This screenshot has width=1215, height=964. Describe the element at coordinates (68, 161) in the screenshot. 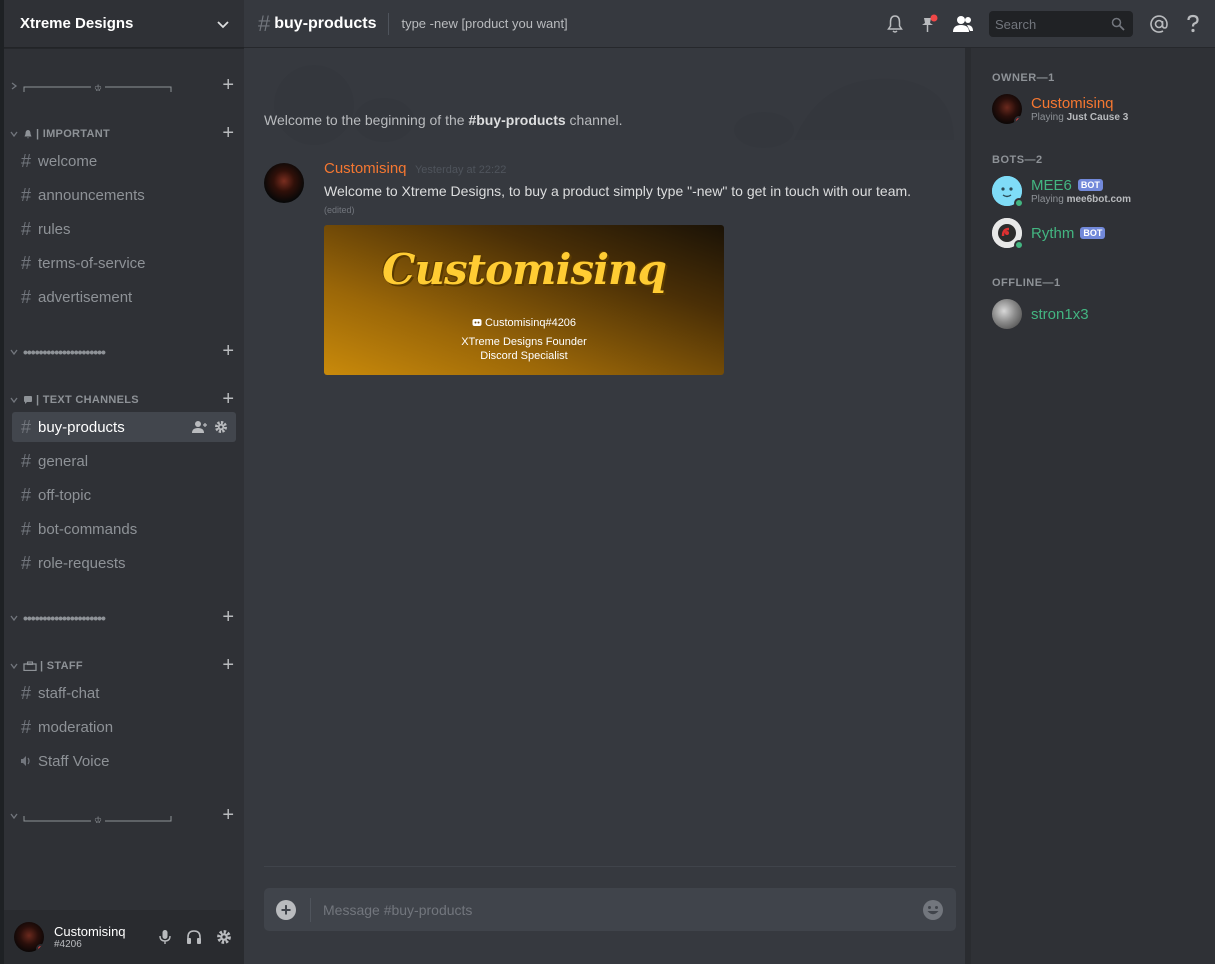

I see `channel-label: welcome` at that location.